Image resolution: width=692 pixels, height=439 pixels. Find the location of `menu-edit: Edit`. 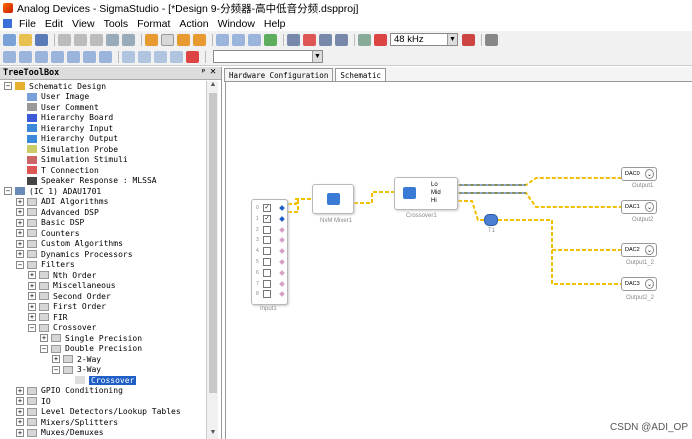

menu-edit: Edit is located at coordinates (54, 24).